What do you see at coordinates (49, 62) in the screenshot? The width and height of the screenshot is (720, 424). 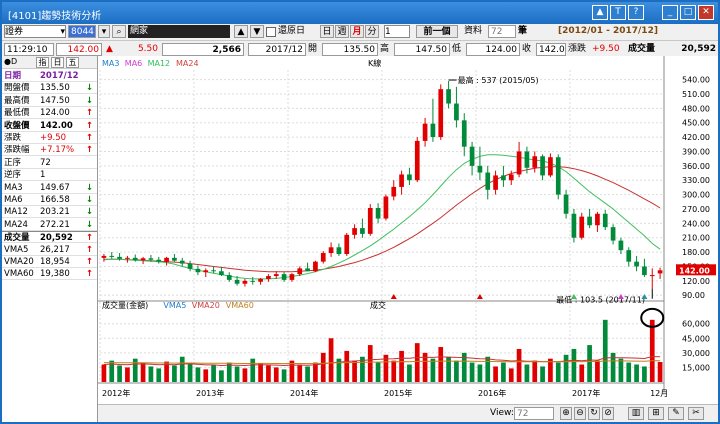 I see `side-tabs: ●D 指日五` at bounding box center [49, 62].